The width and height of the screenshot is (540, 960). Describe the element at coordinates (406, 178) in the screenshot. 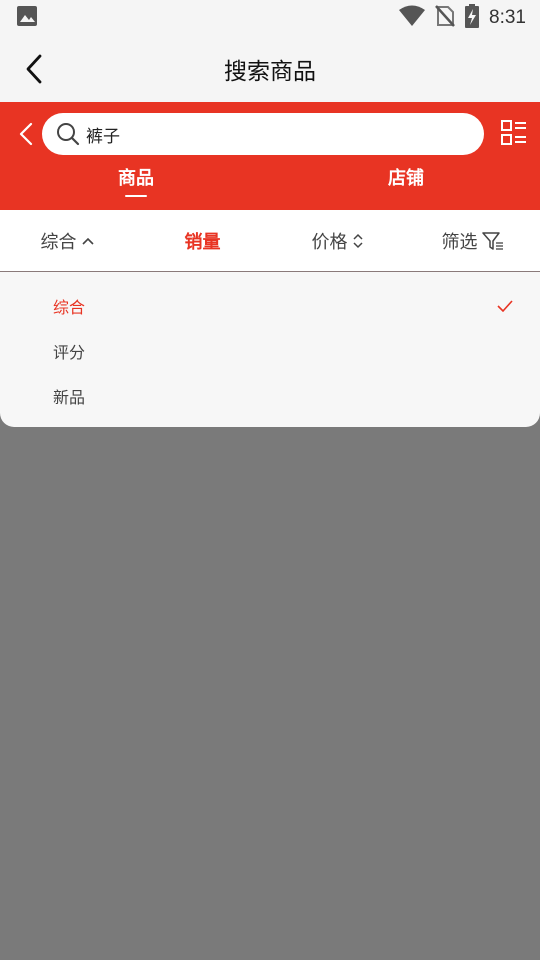

I see `tab-shops-label: 店铺` at that location.